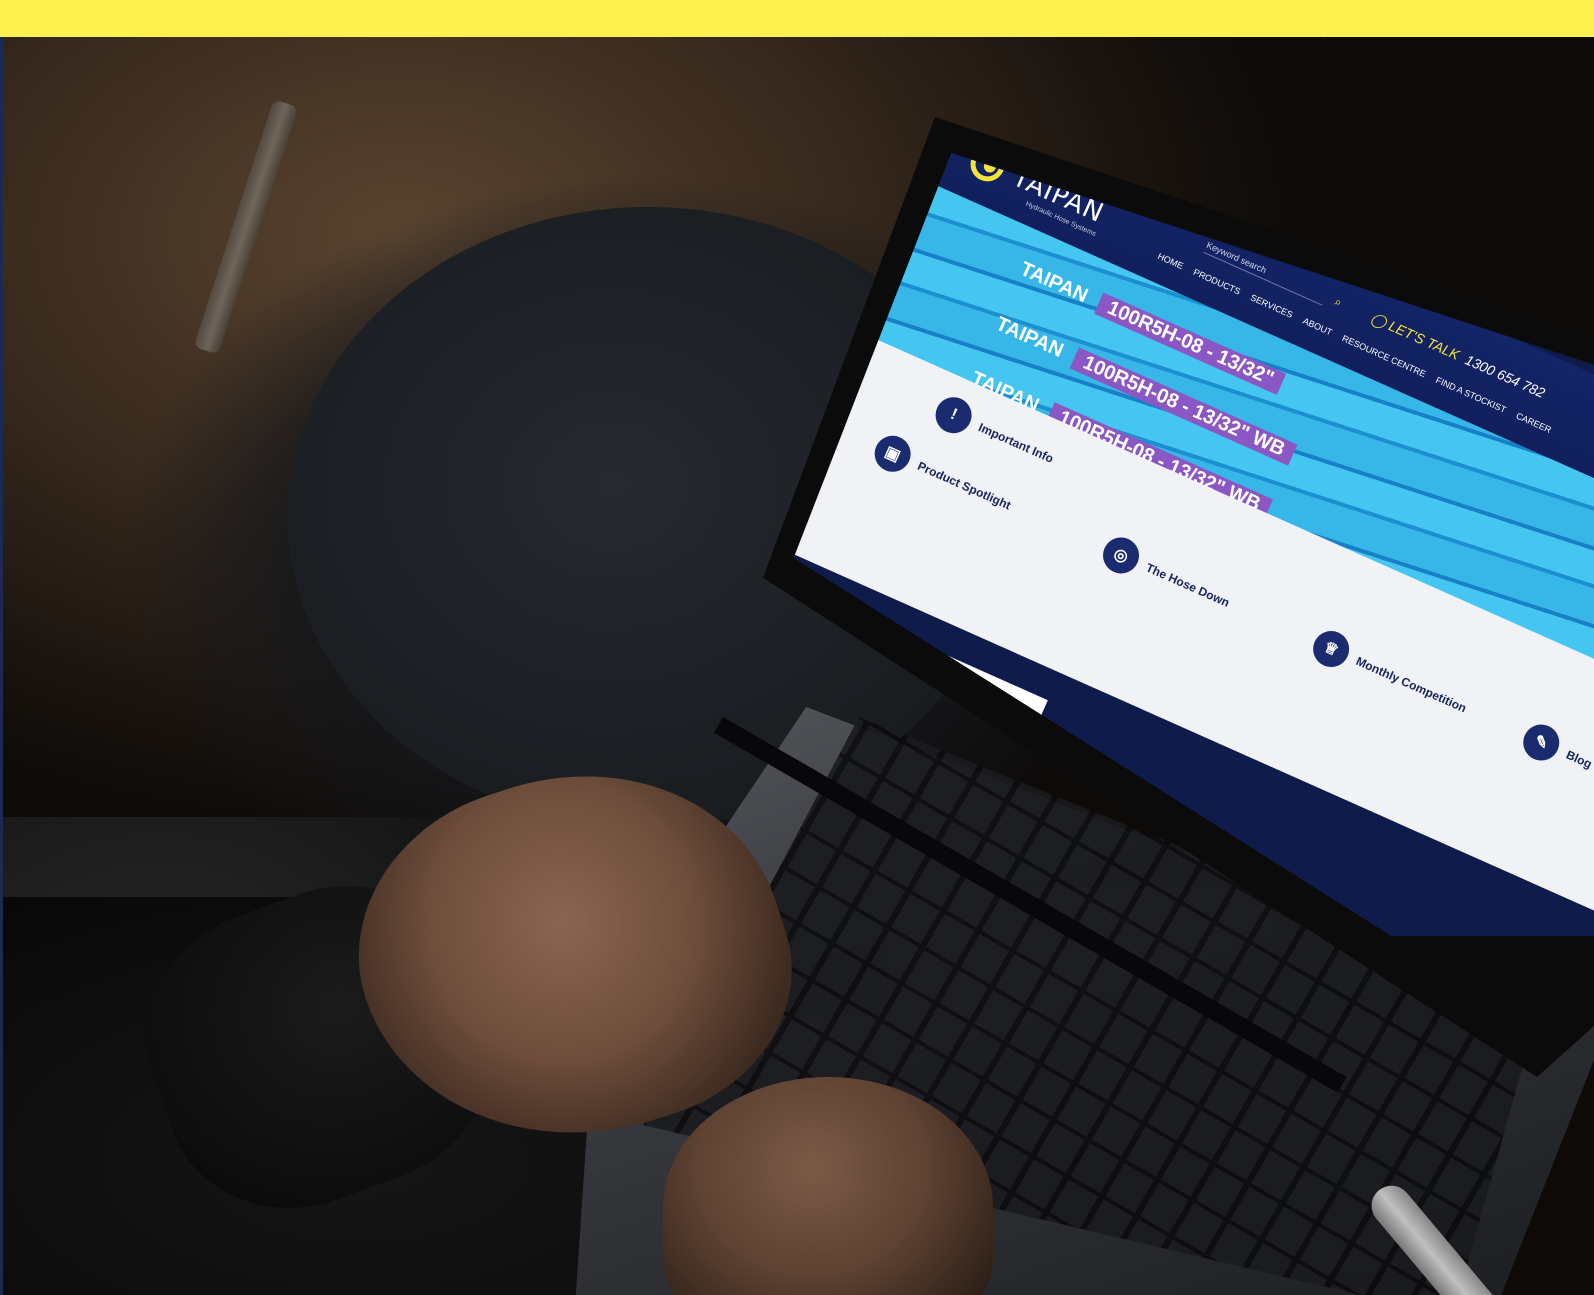 This screenshot has height=1295, width=1594. What do you see at coordinates (1187, 585) in the screenshot?
I see `menu-label: The Hose Down` at bounding box center [1187, 585].